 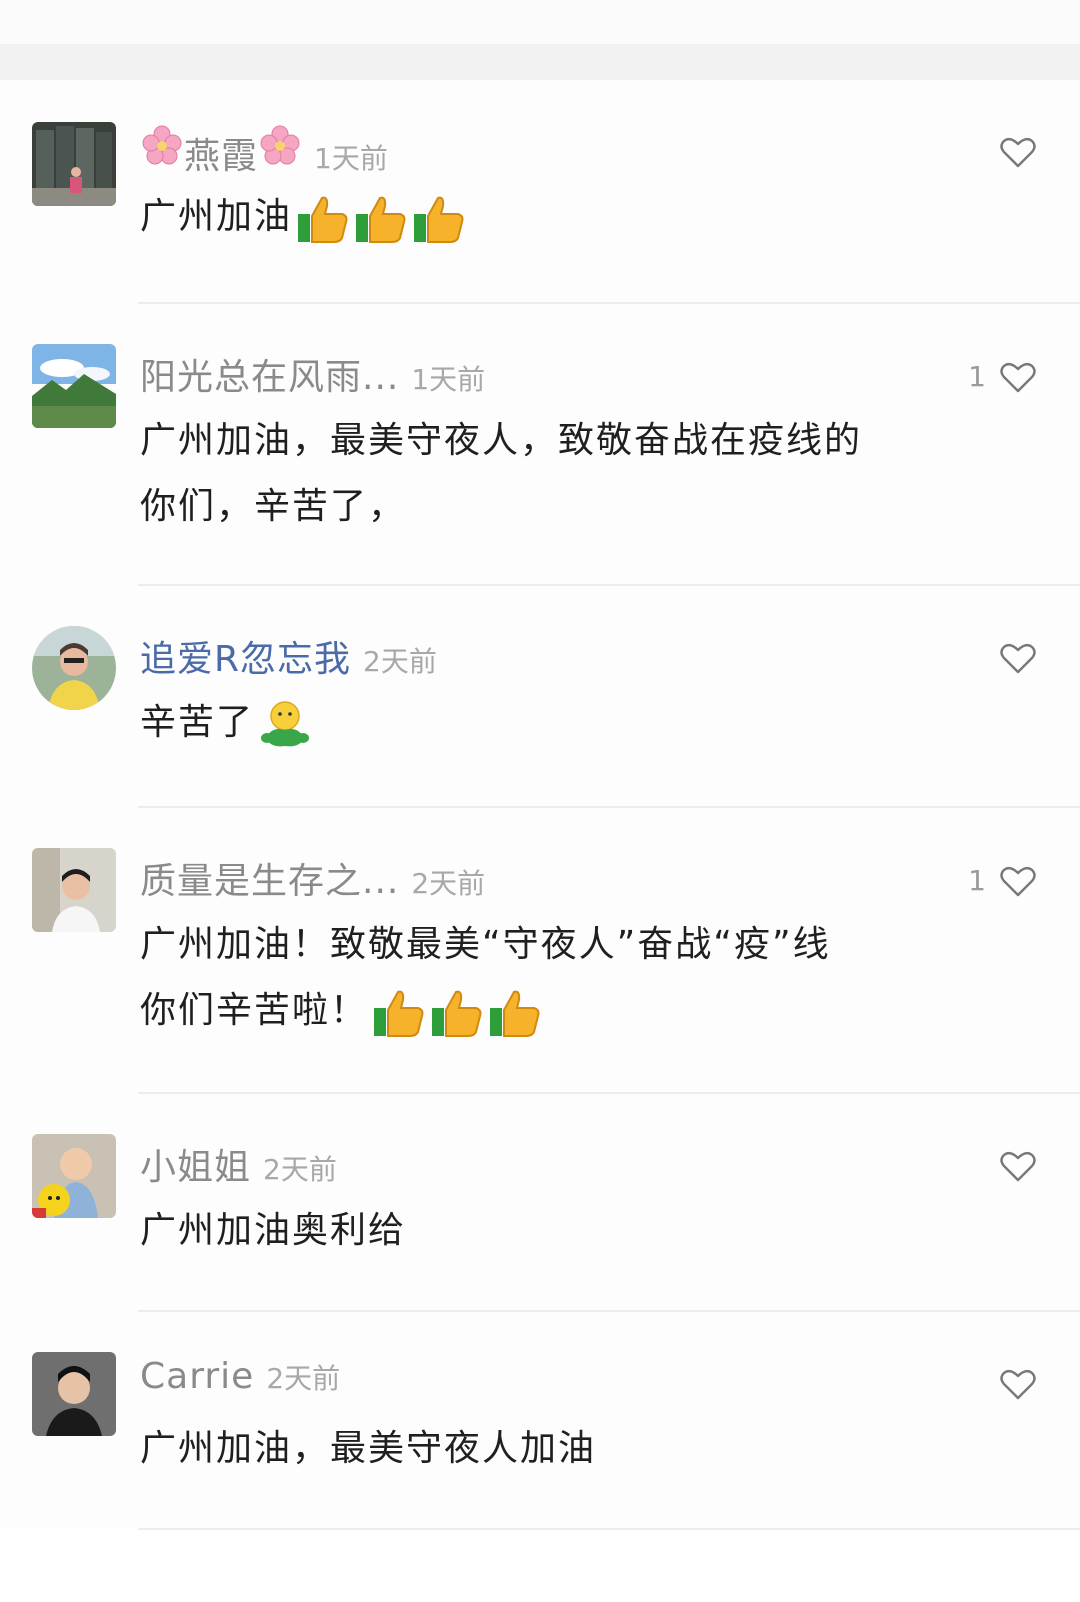 I want to click on comment-text-body: 辛苦了, so click(x=197, y=722).